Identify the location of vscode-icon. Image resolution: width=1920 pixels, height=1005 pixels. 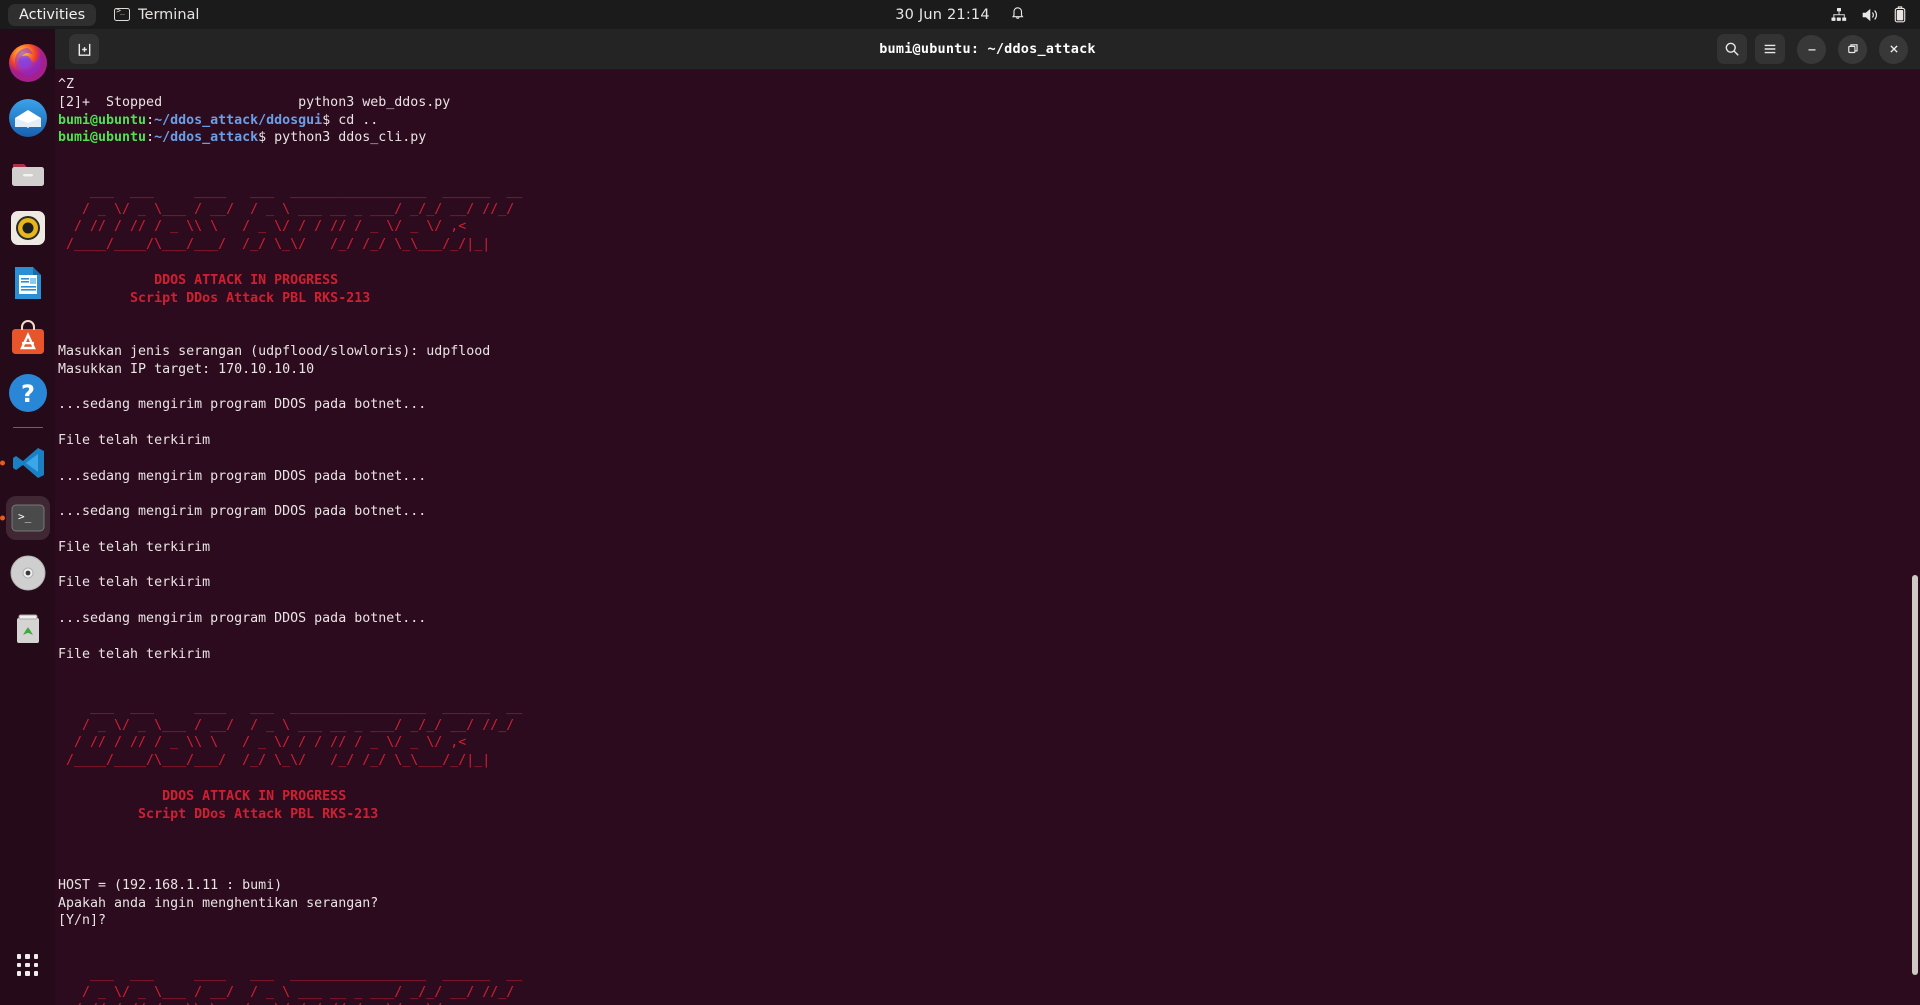
(28, 463).